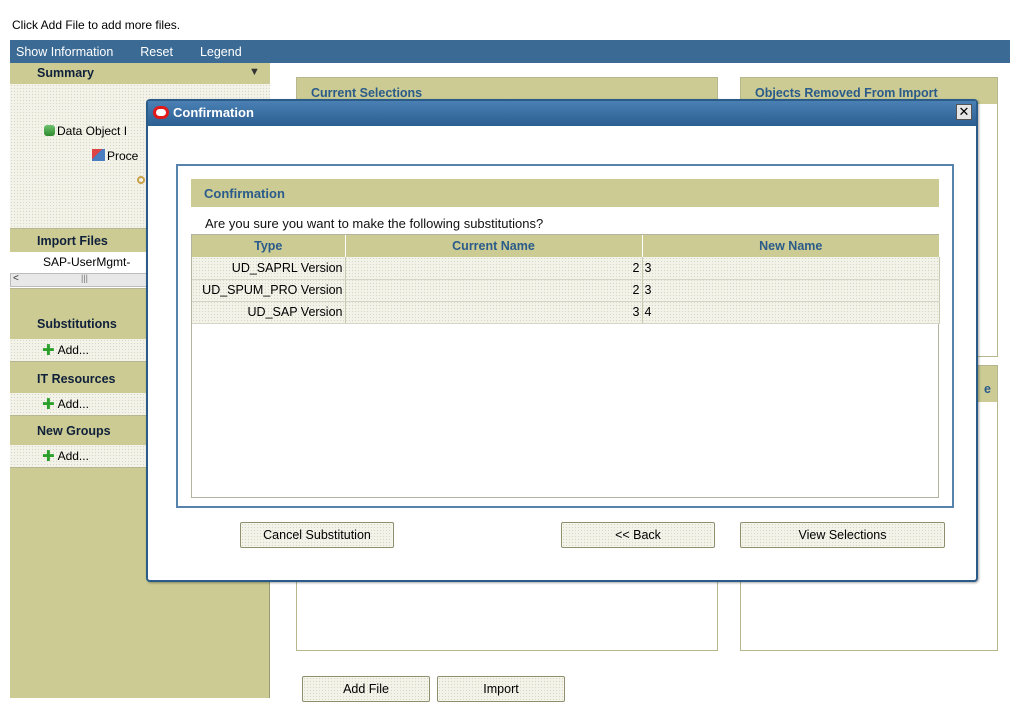 This screenshot has width=1010, height=702. What do you see at coordinates (494, 246) in the screenshot?
I see `column-header-current-name: Current Name` at bounding box center [494, 246].